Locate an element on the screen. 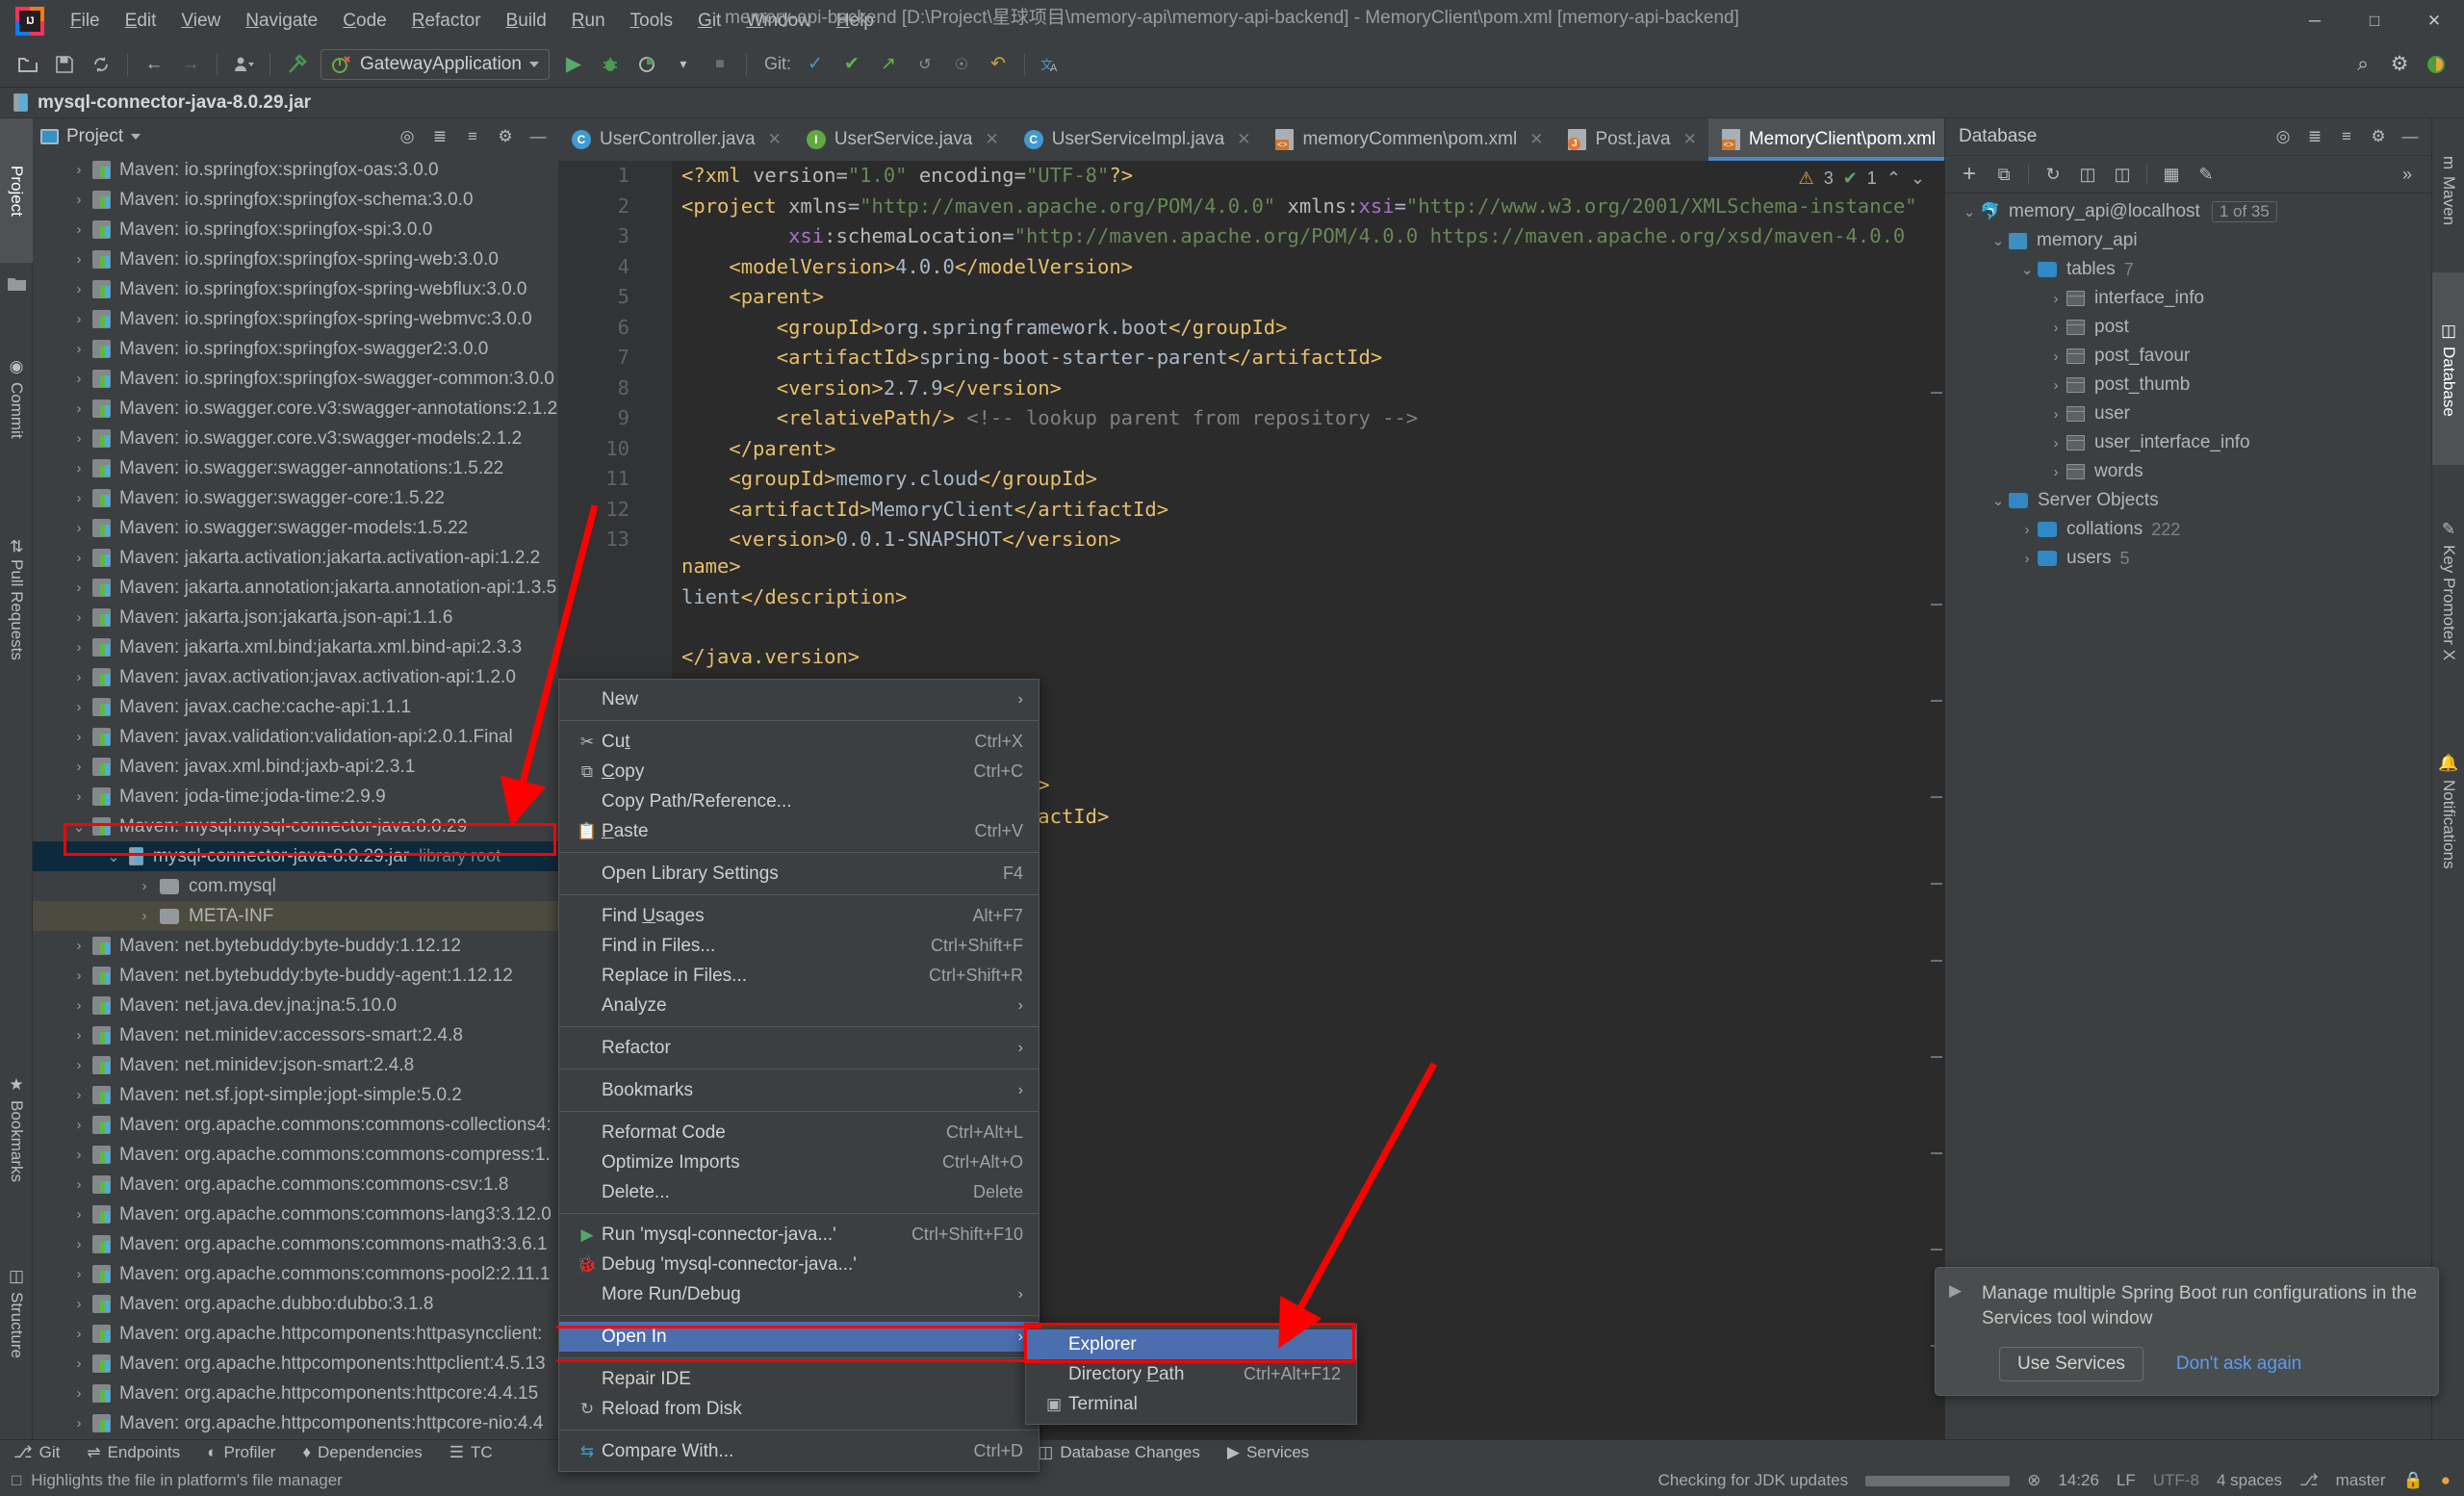  locate-icon: ◎ is located at coordinates (407, 137).